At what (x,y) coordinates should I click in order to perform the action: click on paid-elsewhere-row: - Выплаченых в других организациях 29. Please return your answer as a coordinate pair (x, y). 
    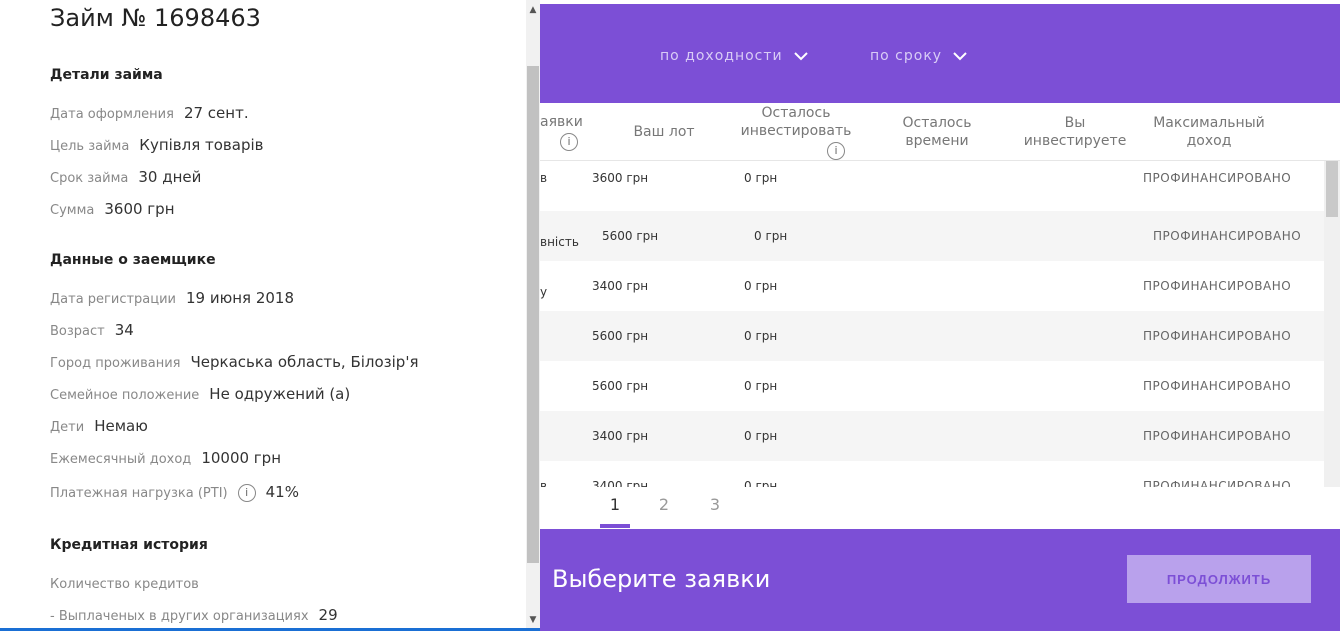
    Looking at the image, I should click on (194, 614).